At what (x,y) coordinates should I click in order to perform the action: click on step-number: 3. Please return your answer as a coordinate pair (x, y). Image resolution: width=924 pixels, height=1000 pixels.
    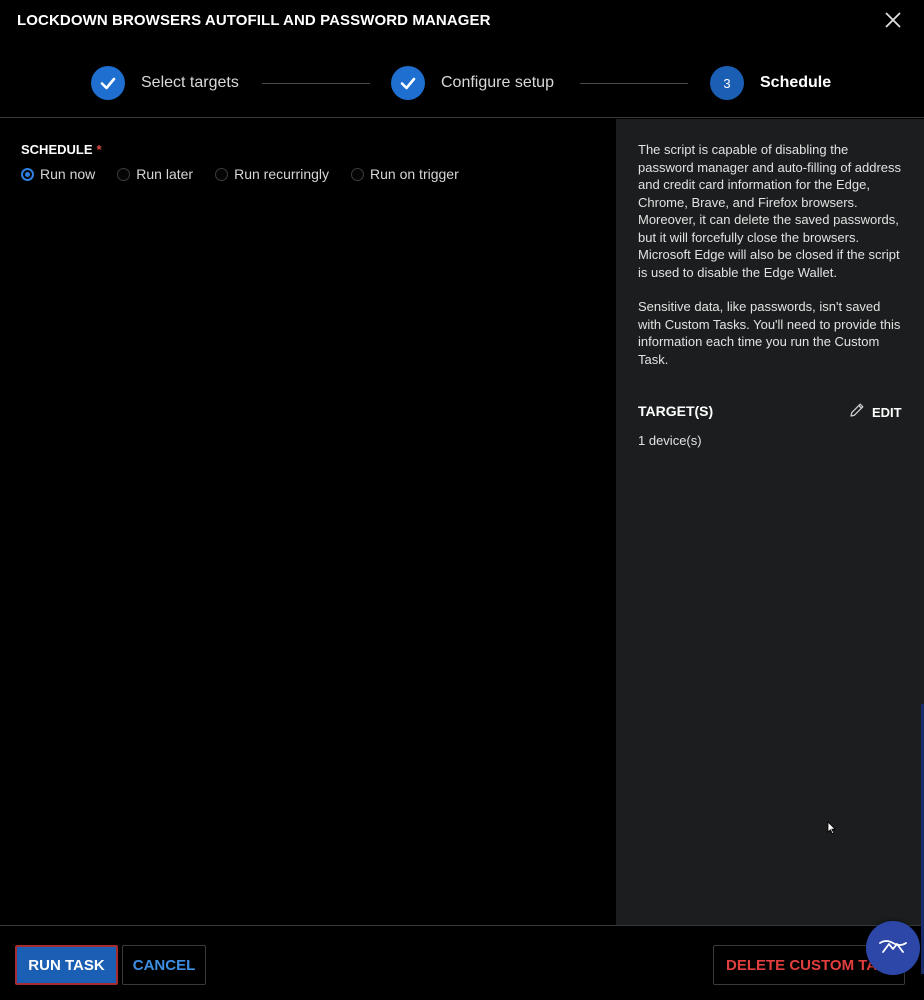
    Looking at the image, I should click on (727, 83).